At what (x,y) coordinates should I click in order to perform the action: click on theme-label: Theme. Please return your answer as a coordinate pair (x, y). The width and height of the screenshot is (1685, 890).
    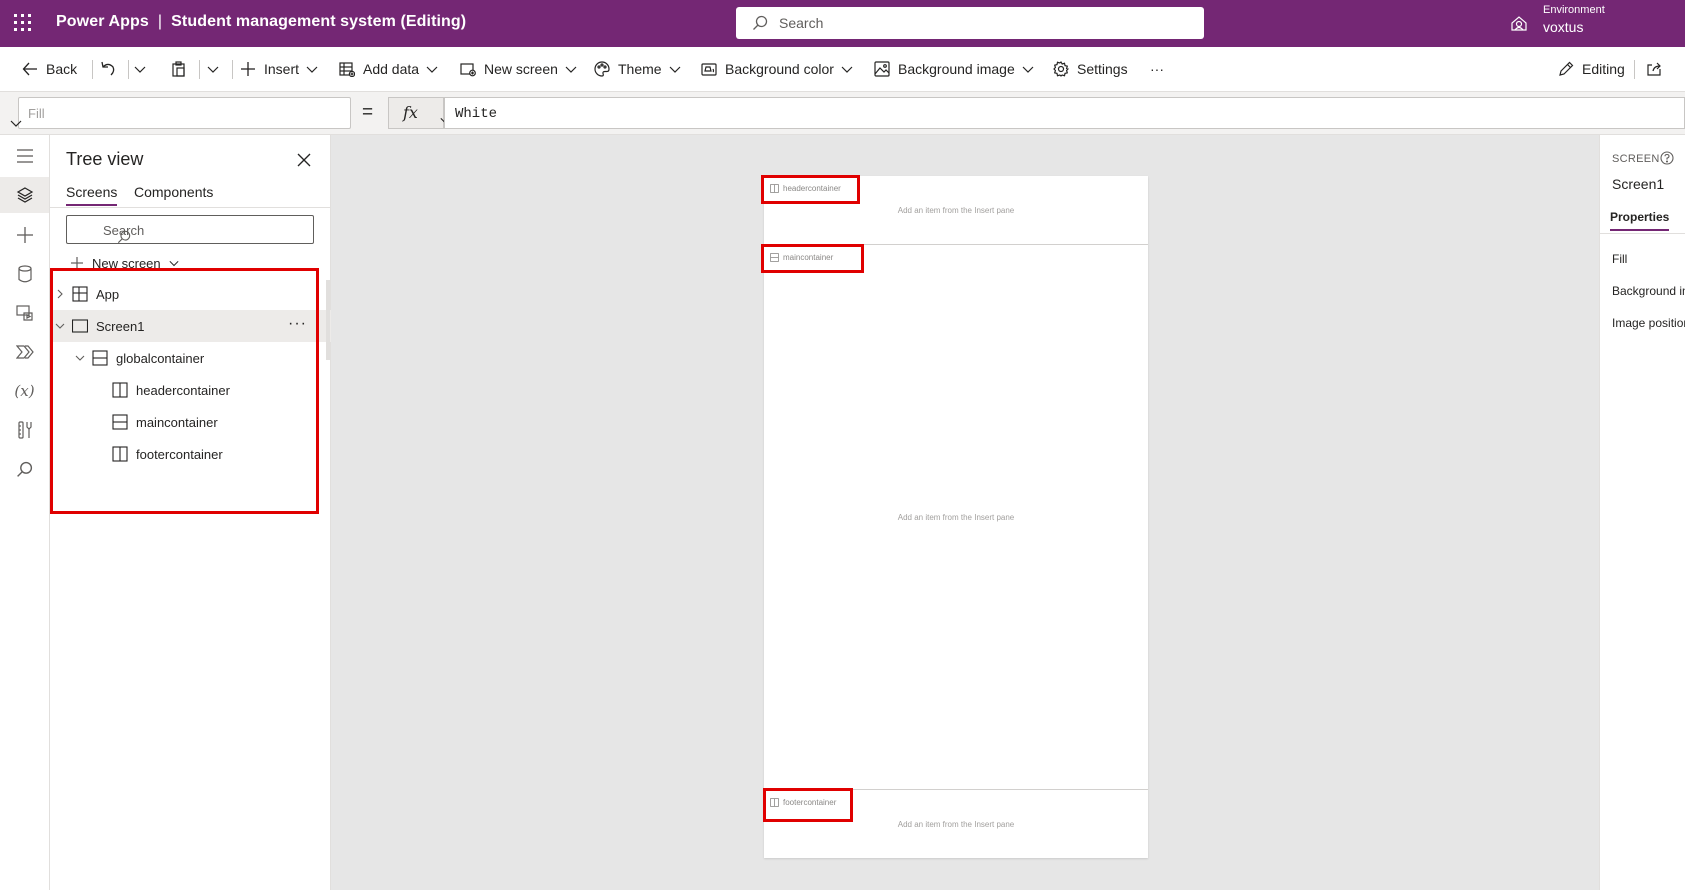
    Looking at the image, I should click on (640, 69).